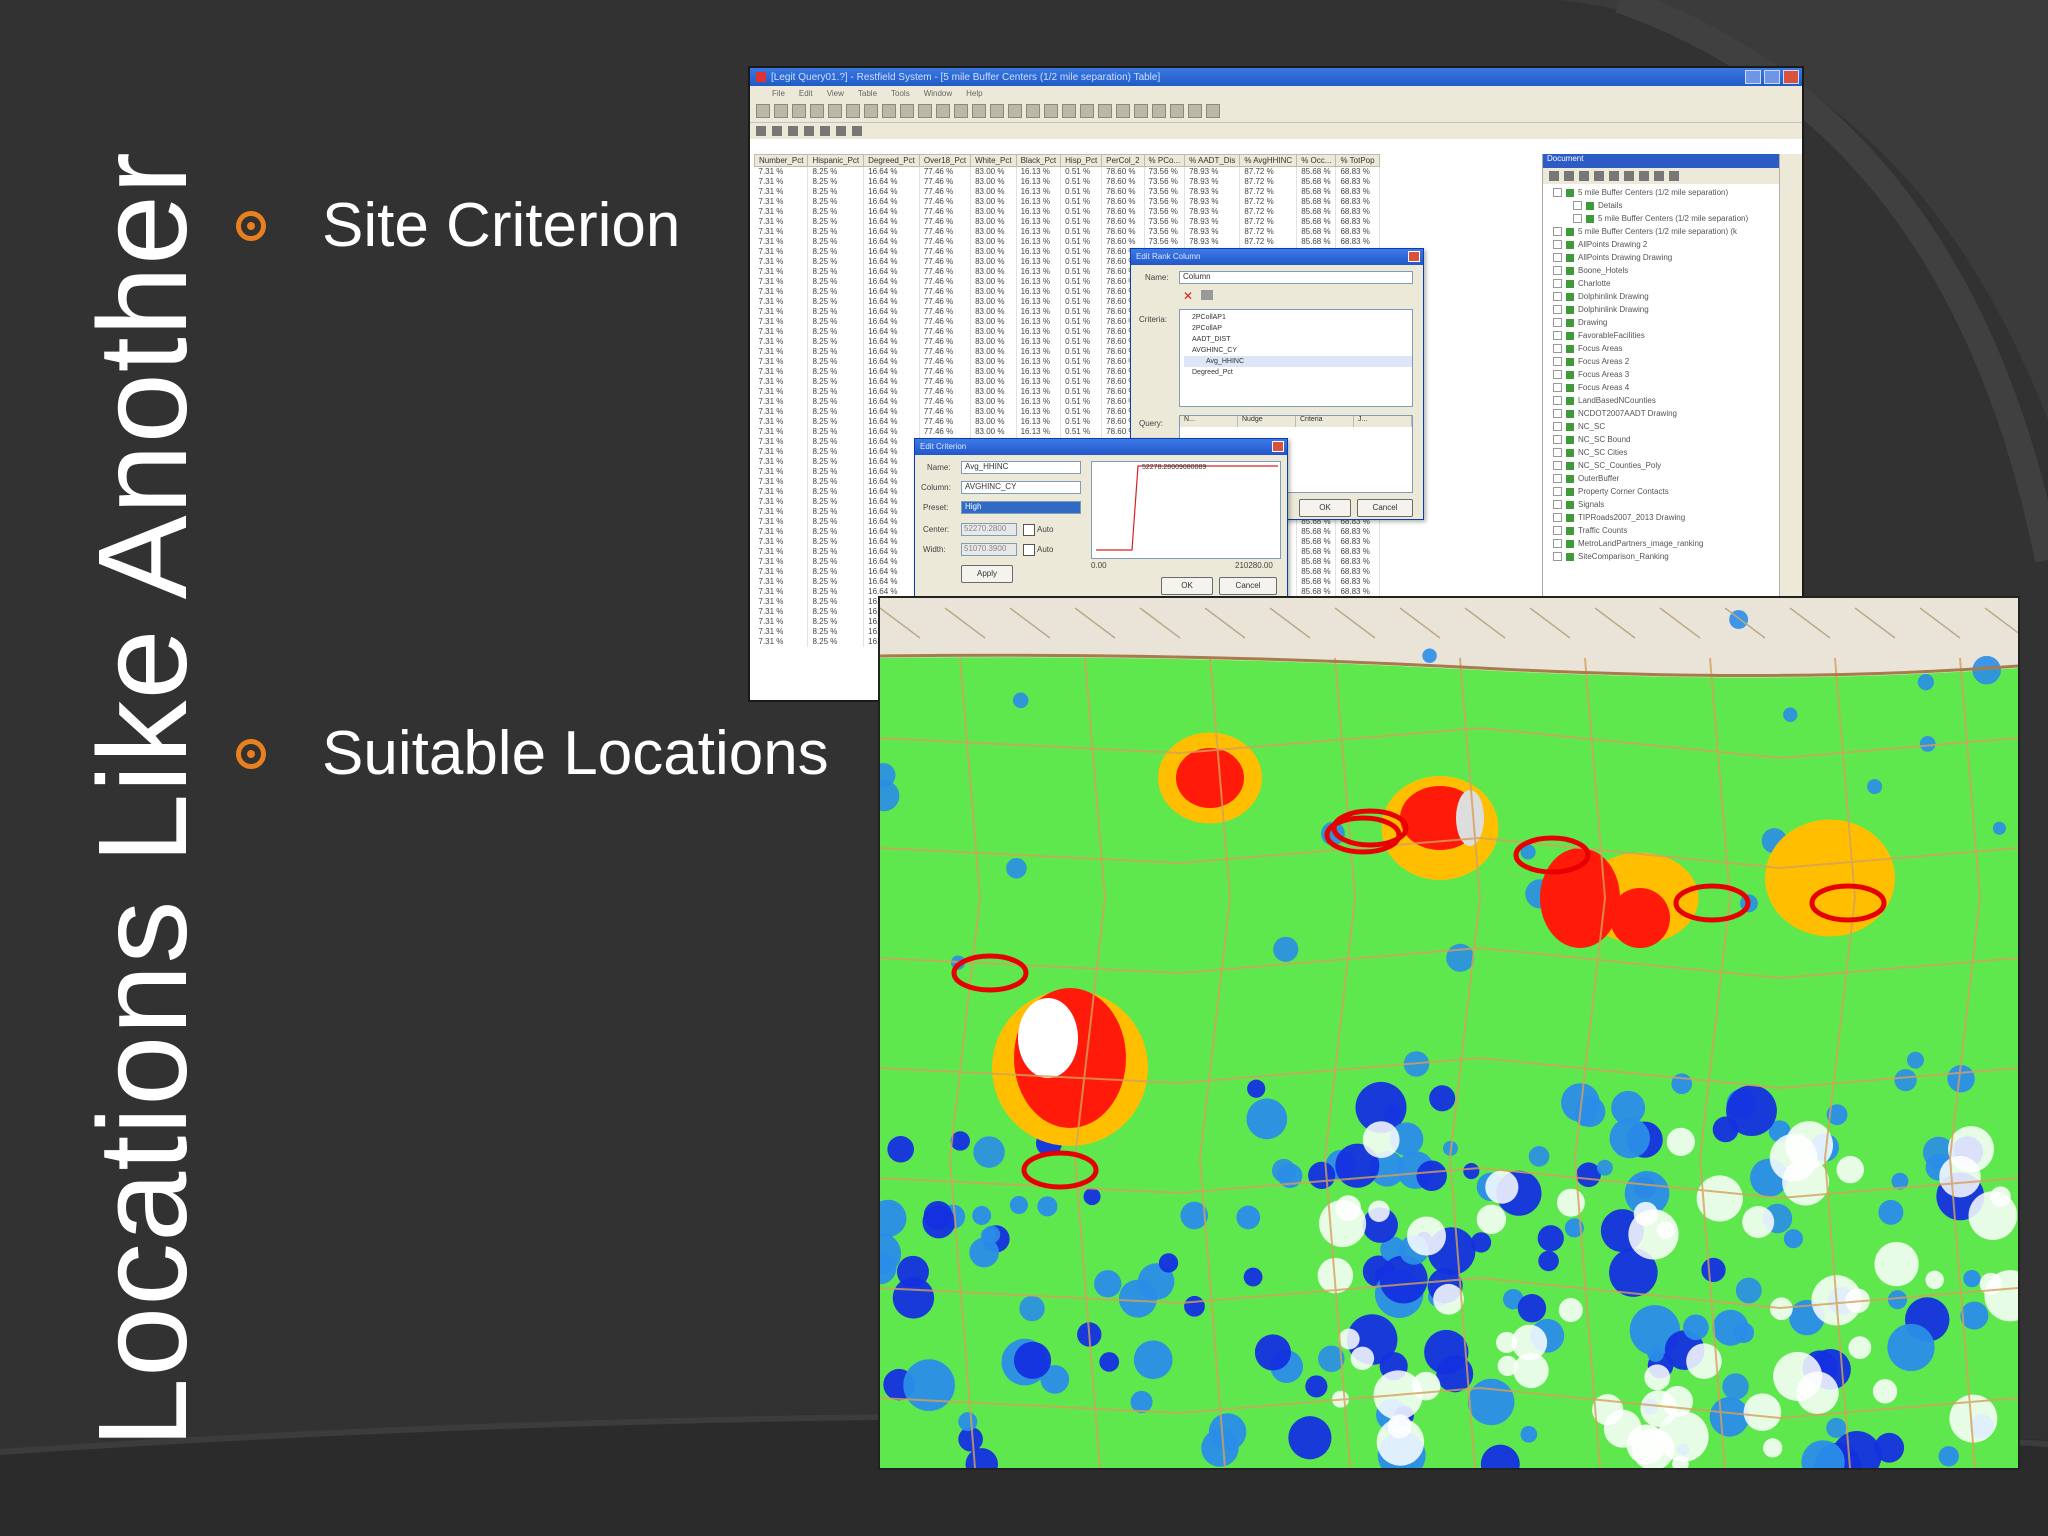 Image resolution: width=2048 pixels, height=1536 pixels. Describe the element at coordinates (1668, 439) in the screenshot. I see `tree-item: NC_SC Bound` at that location.